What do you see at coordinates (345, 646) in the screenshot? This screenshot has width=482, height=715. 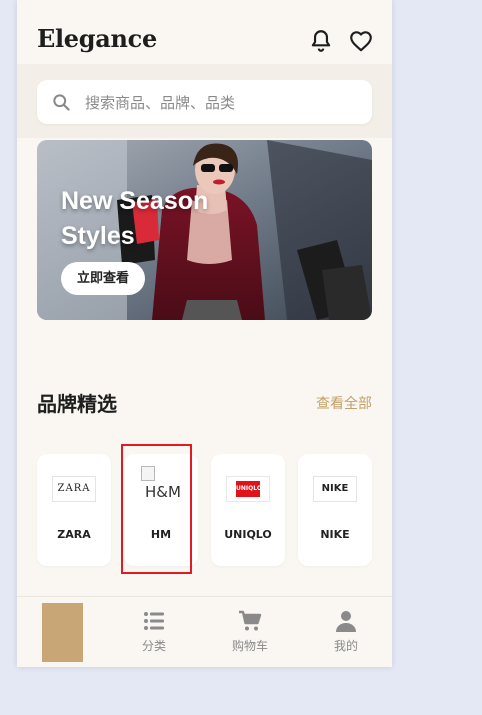 I see `tab-label: 我的` at bounding box center [345, 646].